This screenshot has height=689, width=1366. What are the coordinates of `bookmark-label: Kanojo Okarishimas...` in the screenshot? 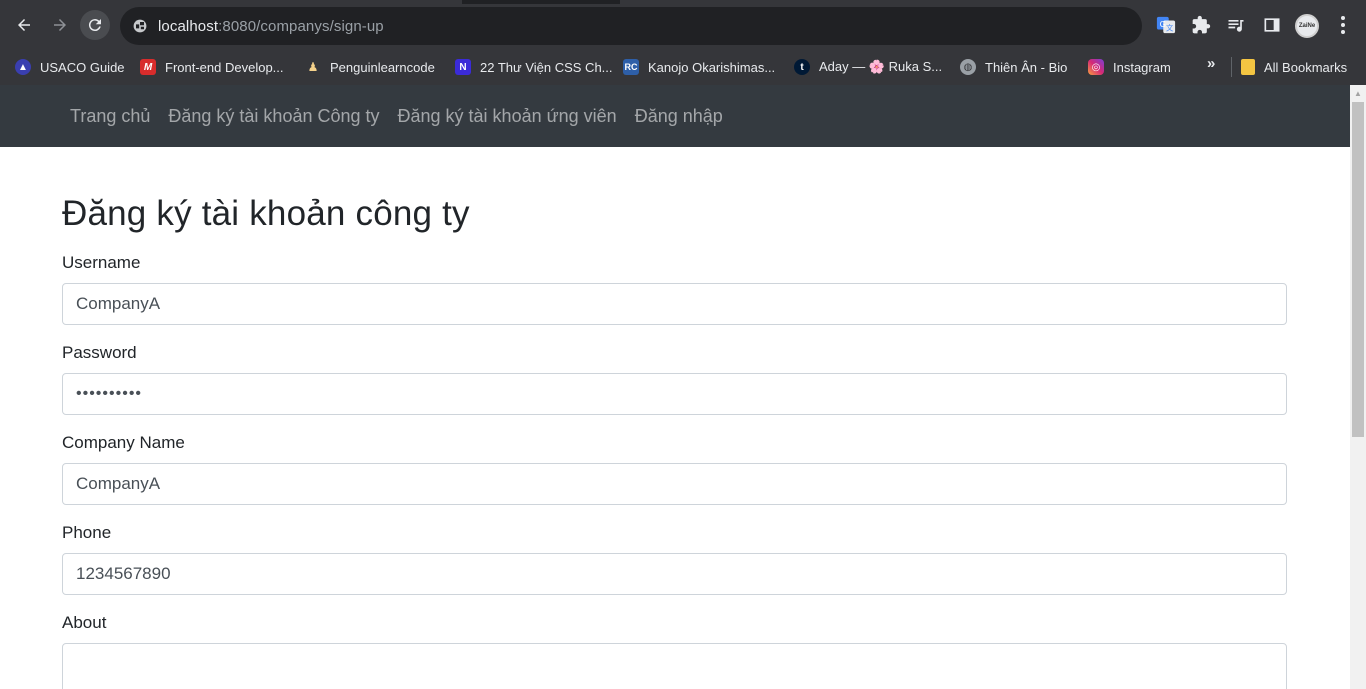 It's located at (712, 67).